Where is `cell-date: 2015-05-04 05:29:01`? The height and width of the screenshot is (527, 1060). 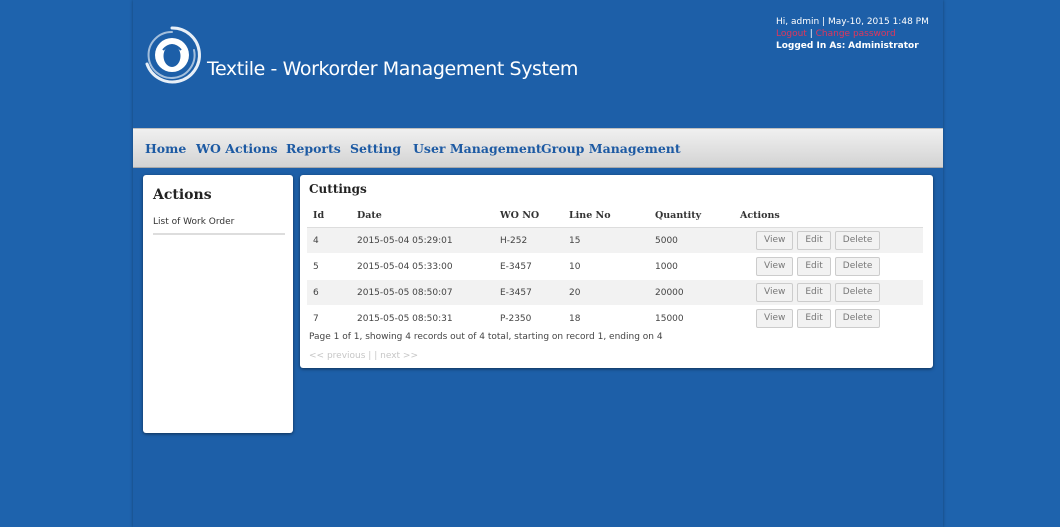 cell-date: 2015-05-04 05:29:01 is located at coordinates (422, 240).